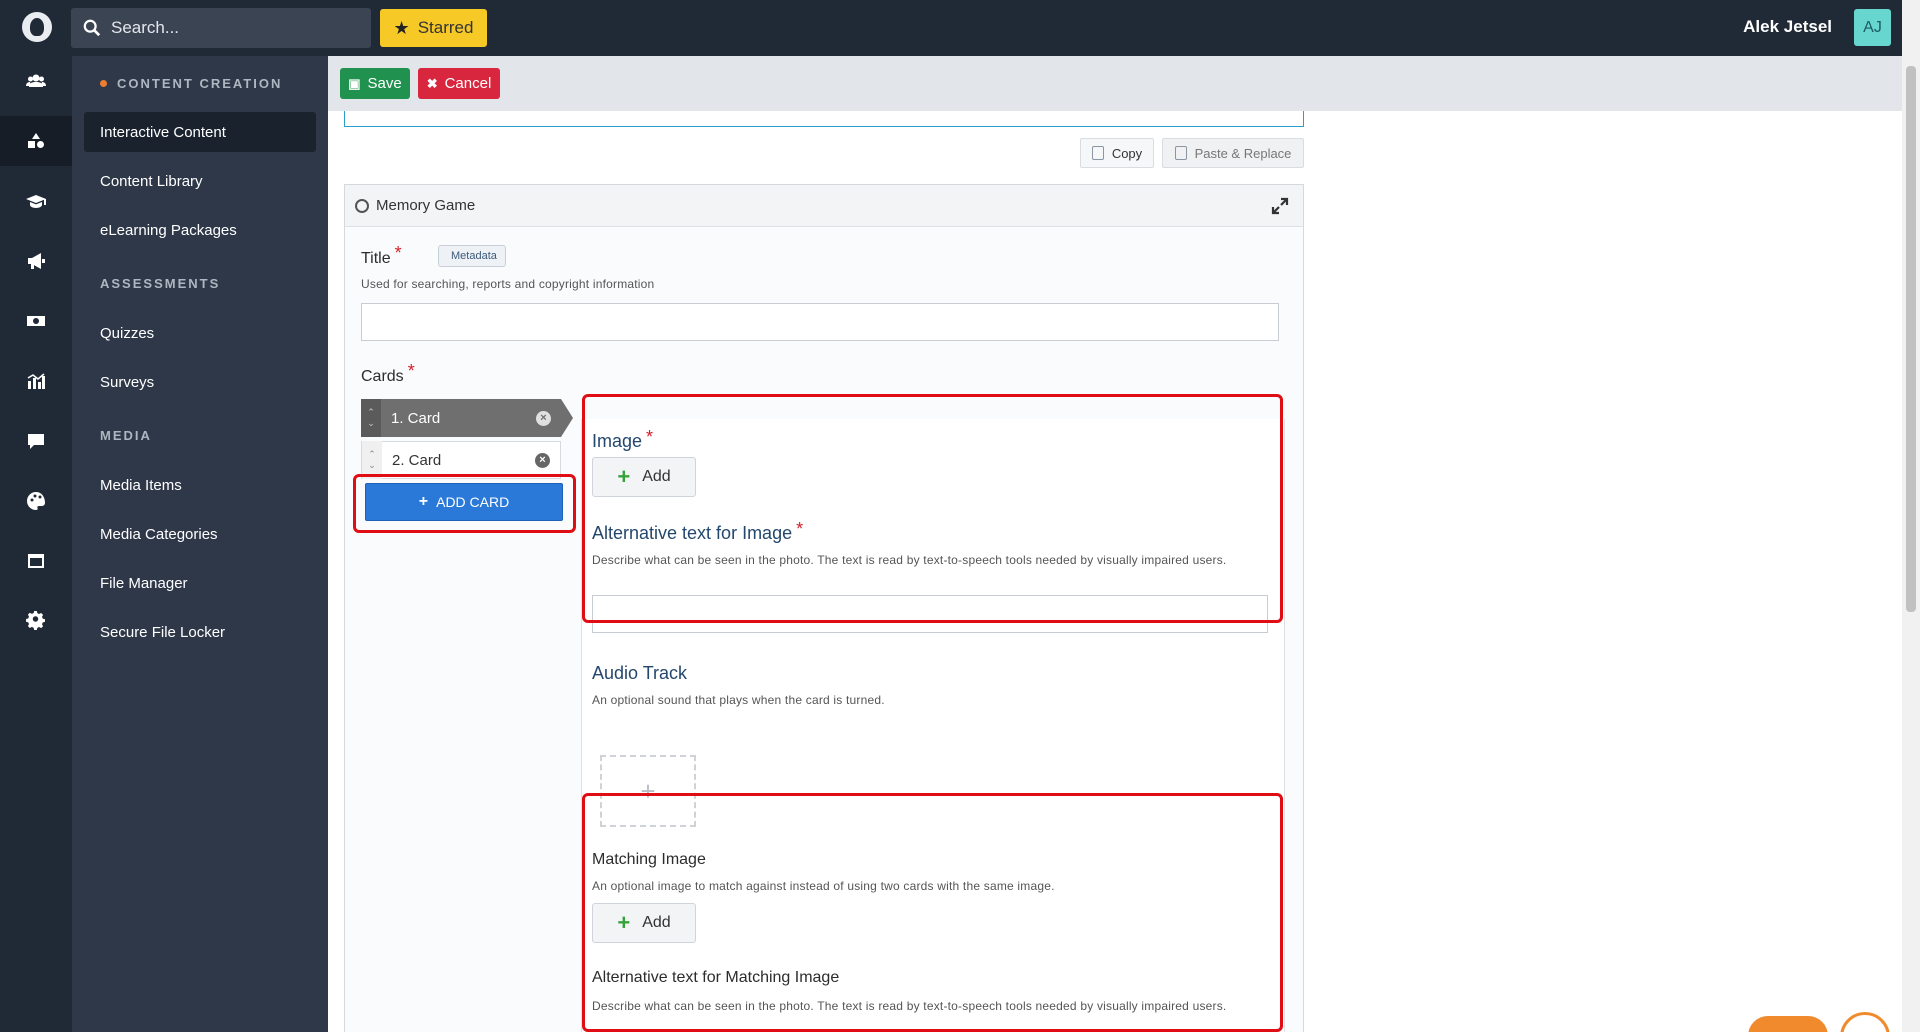 The height and width of the screenshot is (1032, 1920). Describe the element at coordinates (656, 922) in the screenshot. I see `add-matching-image-label: Add` at that location.